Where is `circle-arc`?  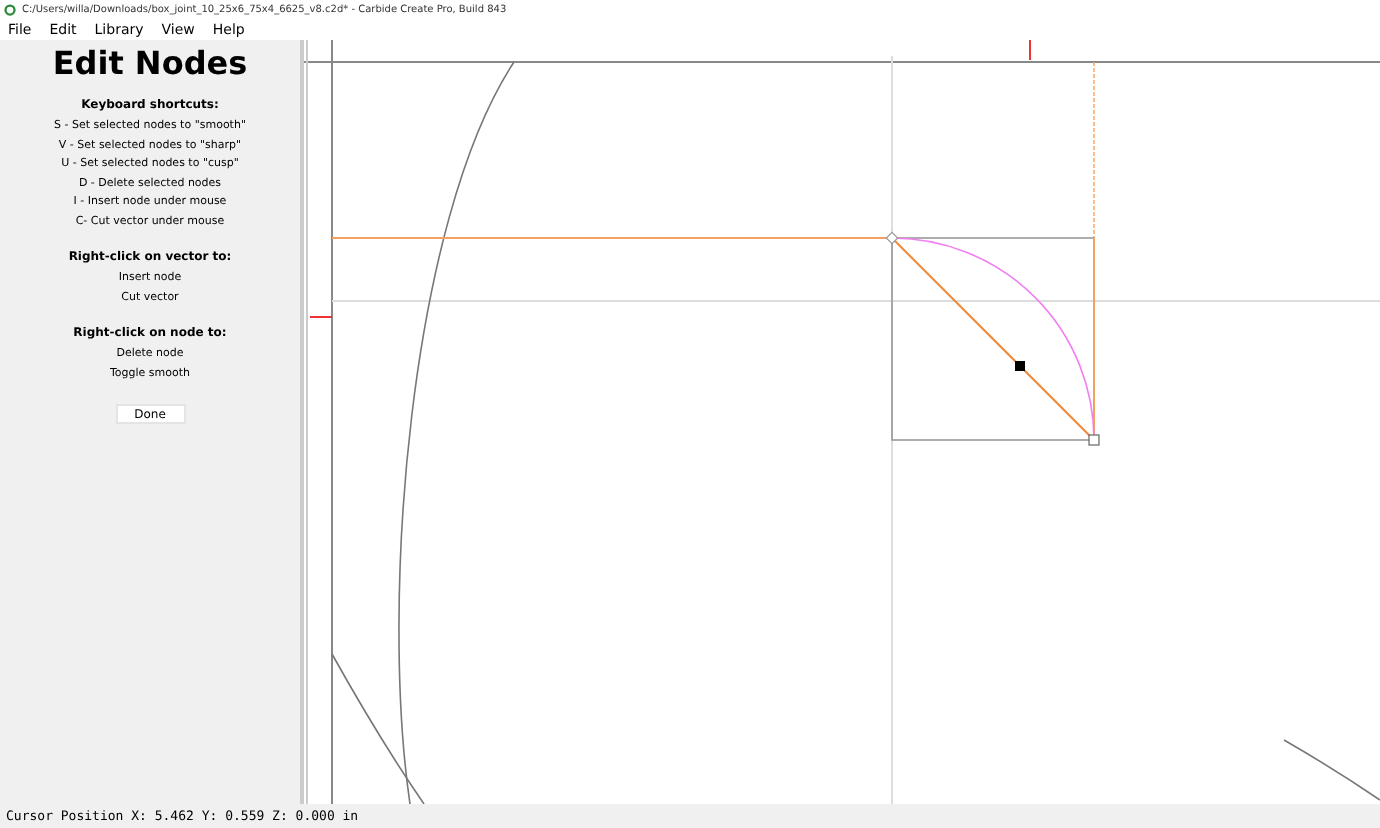 circle-arc is located at coordinates (1331, 770).